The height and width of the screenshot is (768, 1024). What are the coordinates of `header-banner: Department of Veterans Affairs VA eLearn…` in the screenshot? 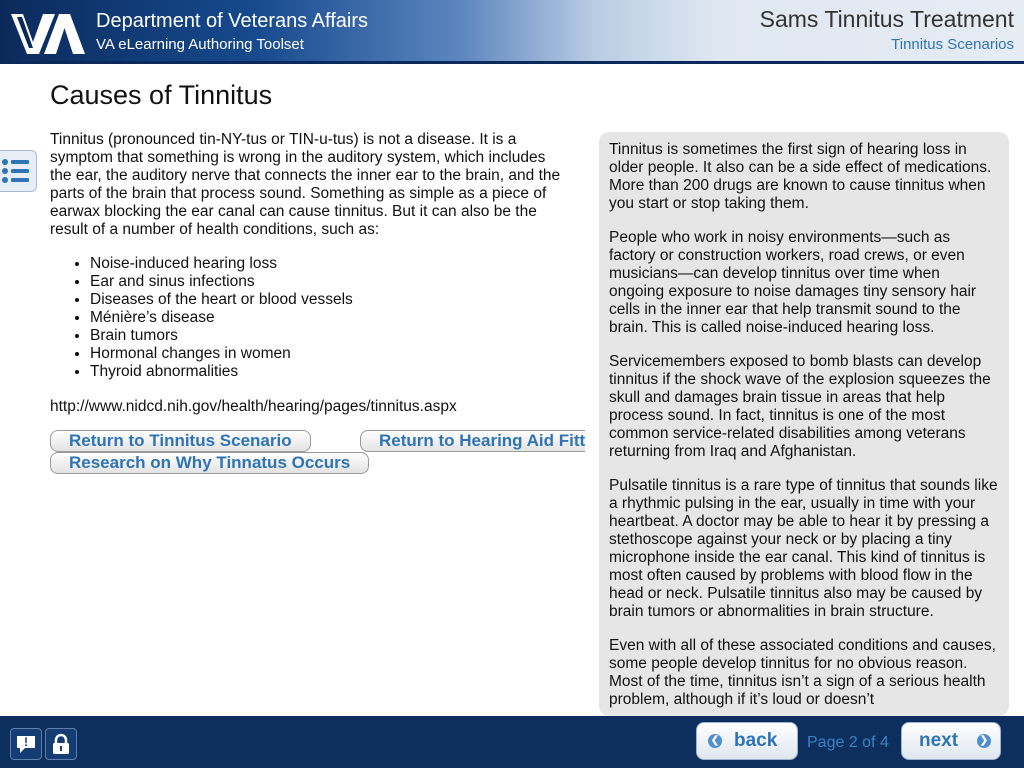 It's located at (512, 32).